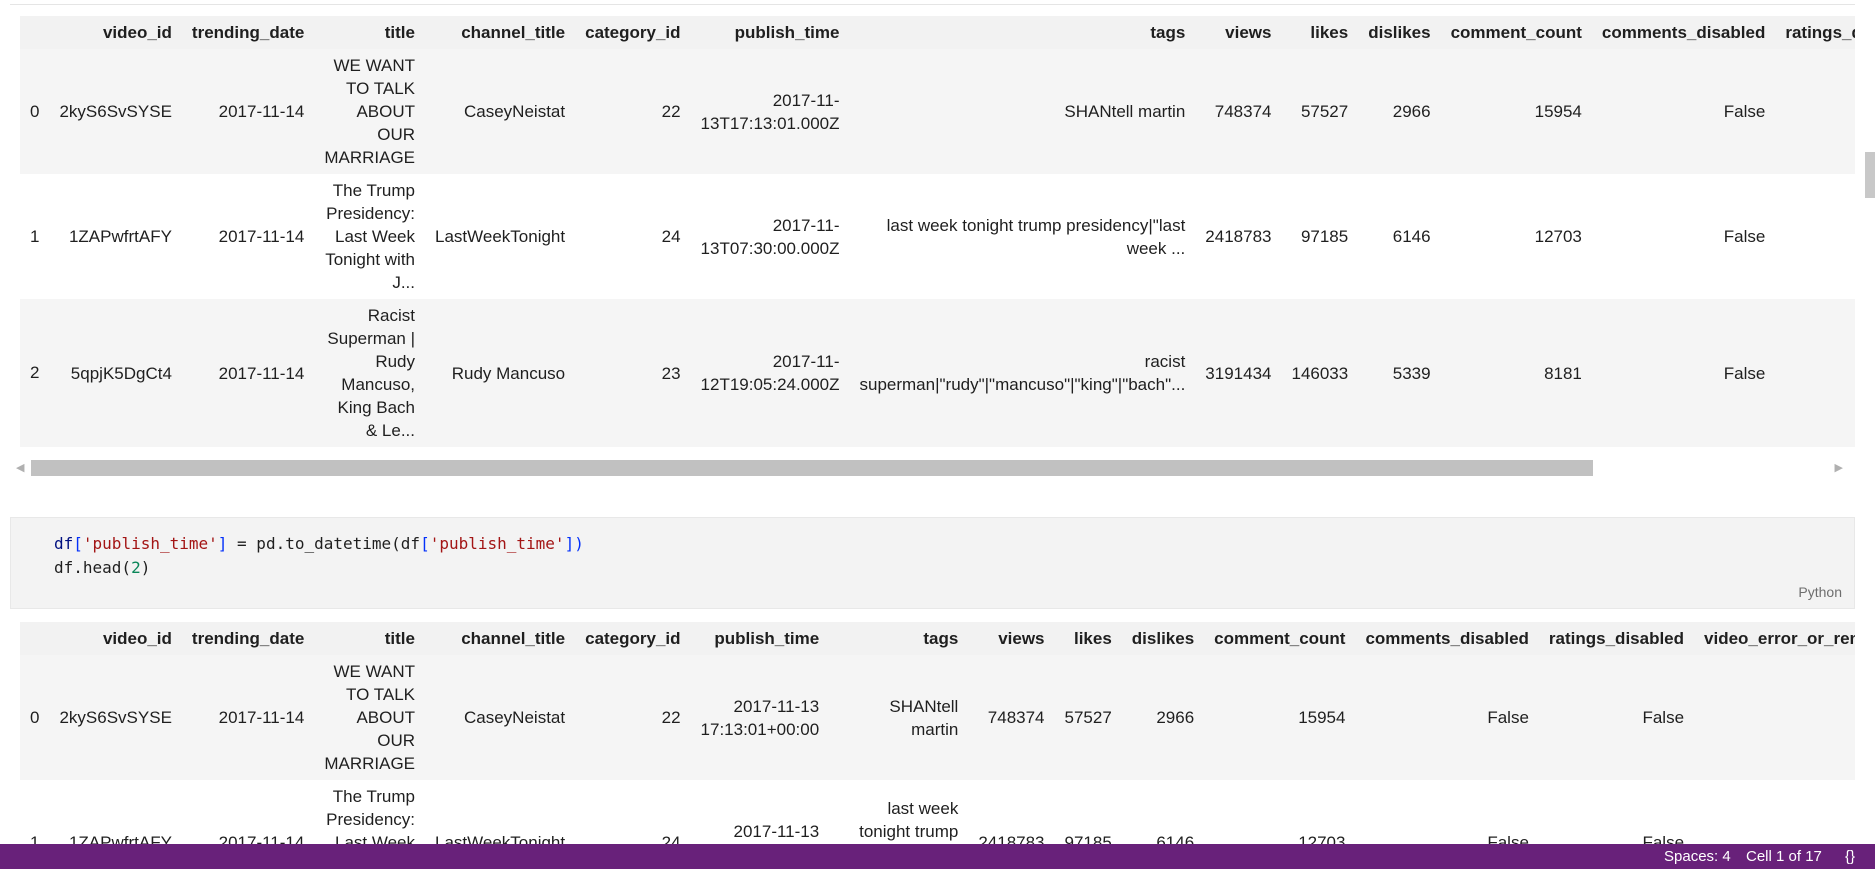  I want to click on code-line-2: df.head(2), so click(102, 567).